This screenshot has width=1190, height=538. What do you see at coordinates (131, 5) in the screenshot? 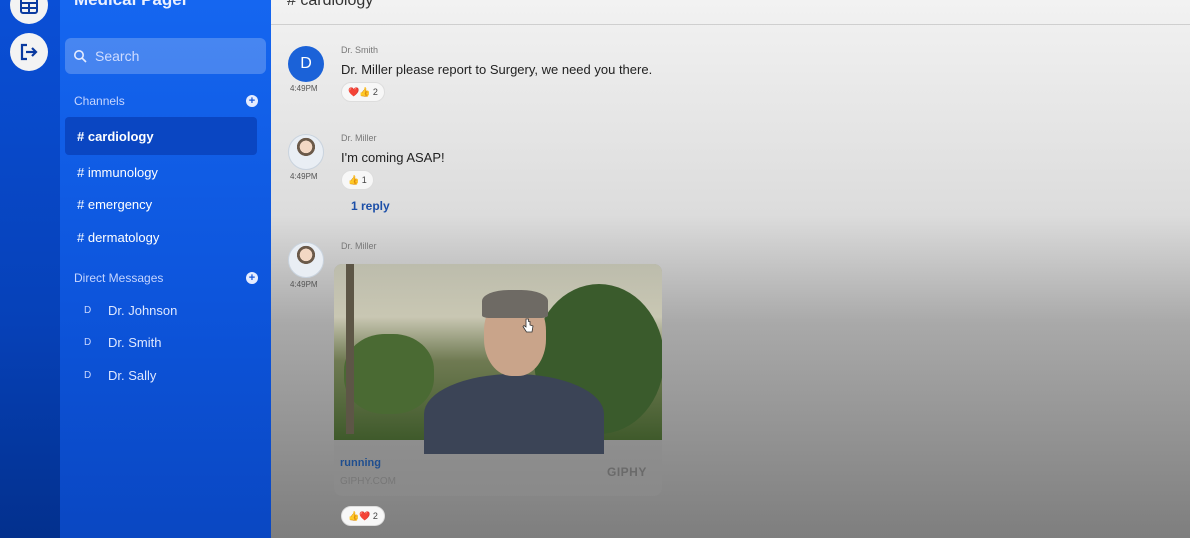
I see `app-title: Medical Pager` at bounding box center [131, 5].